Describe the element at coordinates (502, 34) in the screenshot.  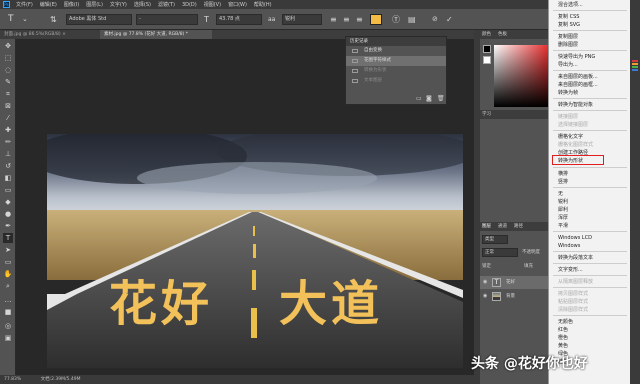
I see `tab-swatches: 色板` at that location.